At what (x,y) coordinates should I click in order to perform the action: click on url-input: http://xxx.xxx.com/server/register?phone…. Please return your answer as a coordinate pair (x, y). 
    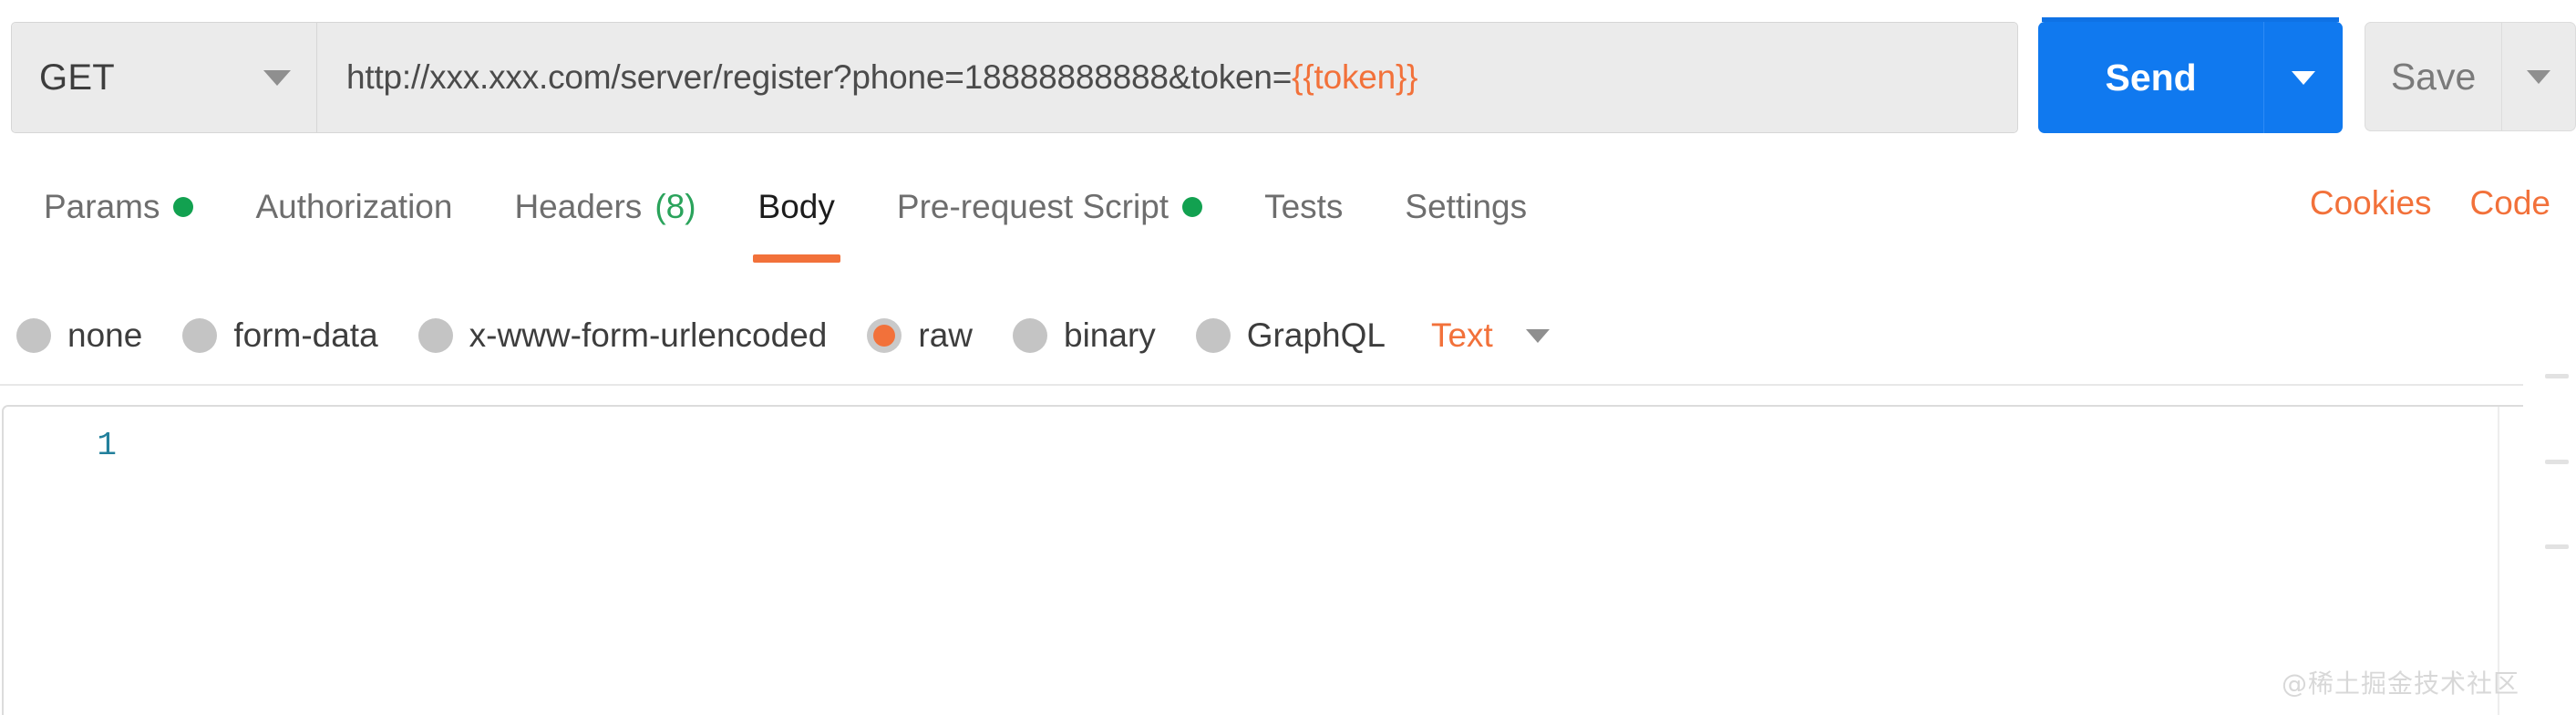
    Looking at the image, I should click on (1167, 78).